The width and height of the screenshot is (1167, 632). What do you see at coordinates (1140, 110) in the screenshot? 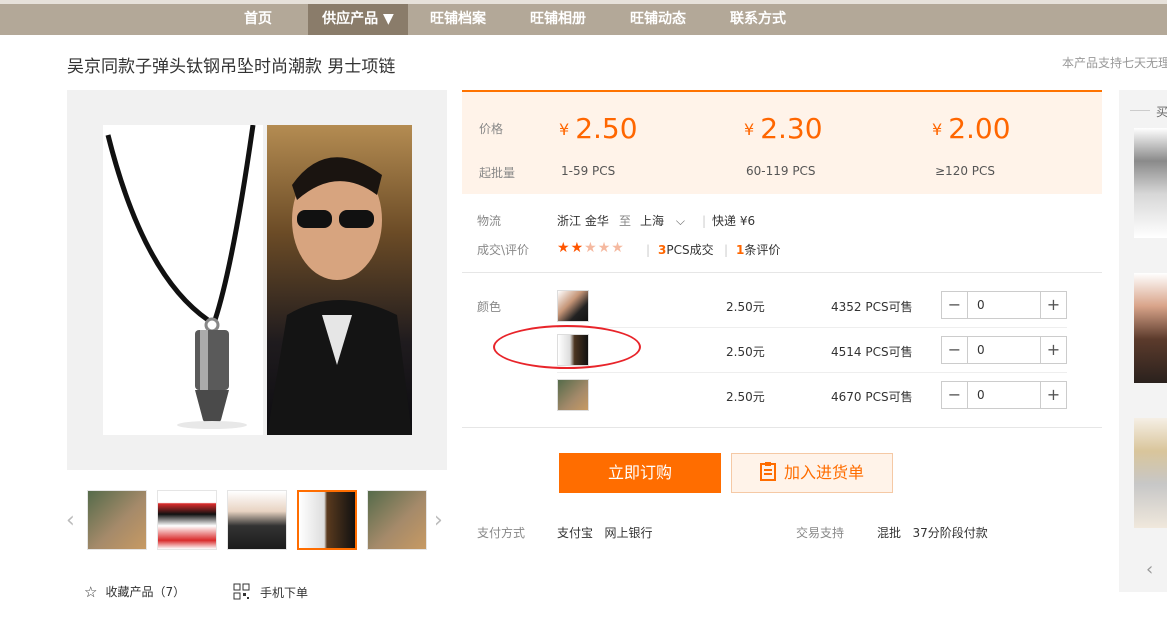
I see `sidebar-title-line` at bounding box center [1140, 110].